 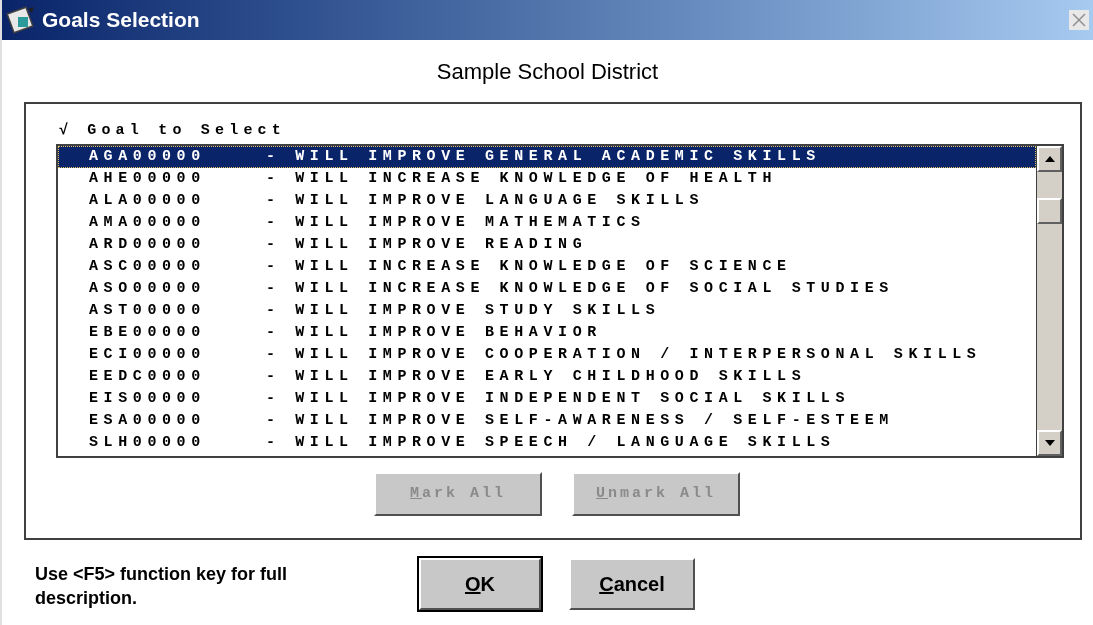 What do you see at coordinates (148, 420) in the screenshot?
I see `goal-code: ESA00000` at bounding box center [148, 420].